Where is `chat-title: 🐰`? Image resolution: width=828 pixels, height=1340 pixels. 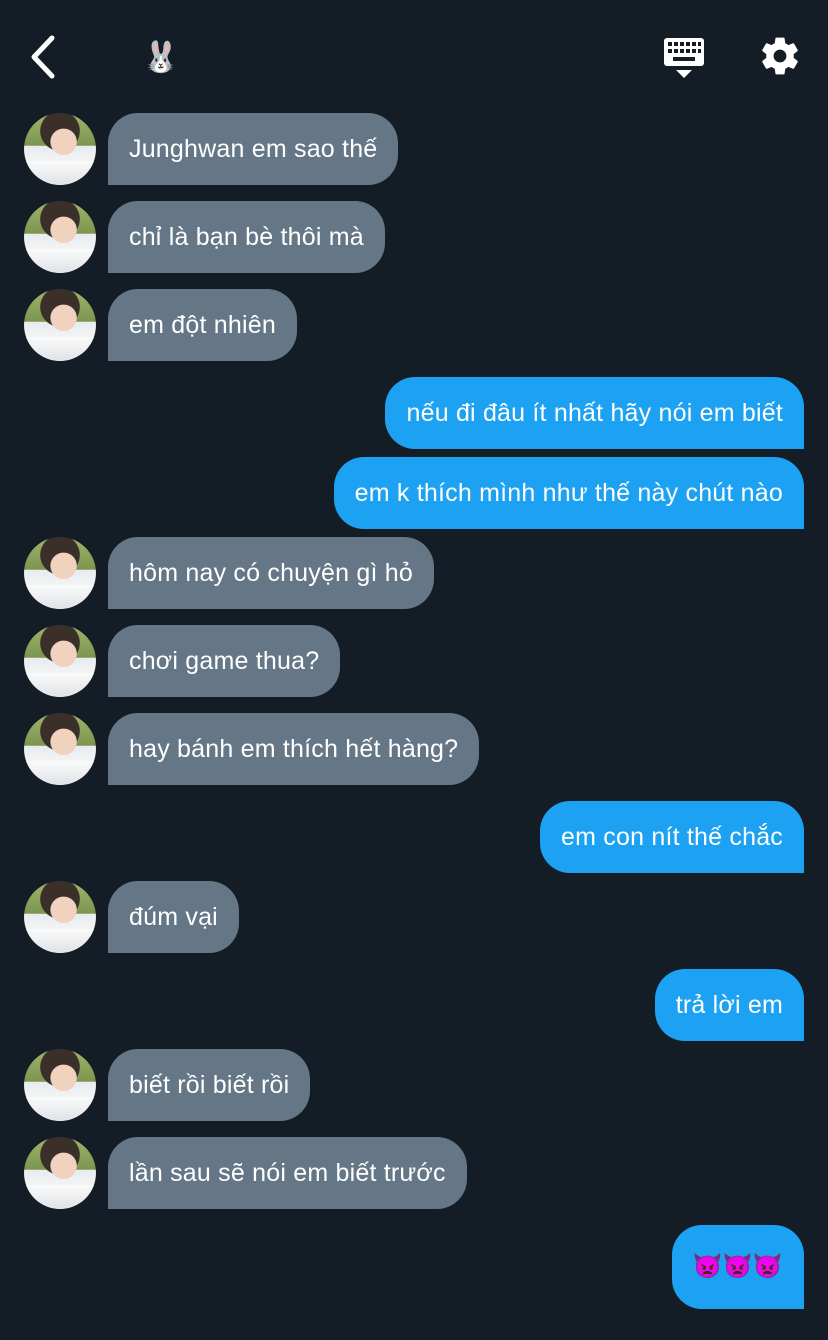
chat-title: 🐰 is located at coordinates (160, 58).